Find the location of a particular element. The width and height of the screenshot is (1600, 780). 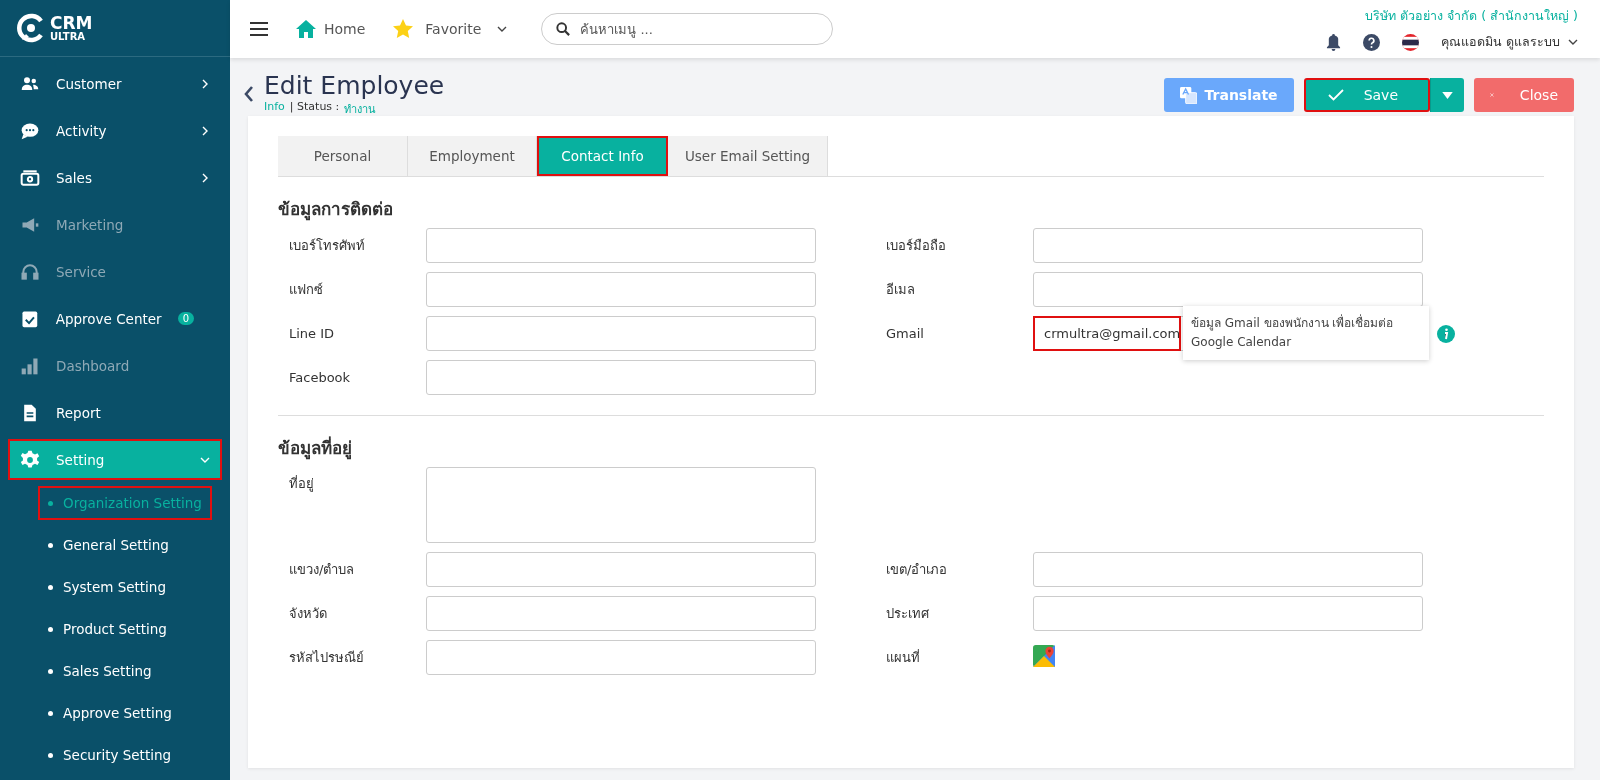

count-badge: 0 is located at coordinates (185, 318).